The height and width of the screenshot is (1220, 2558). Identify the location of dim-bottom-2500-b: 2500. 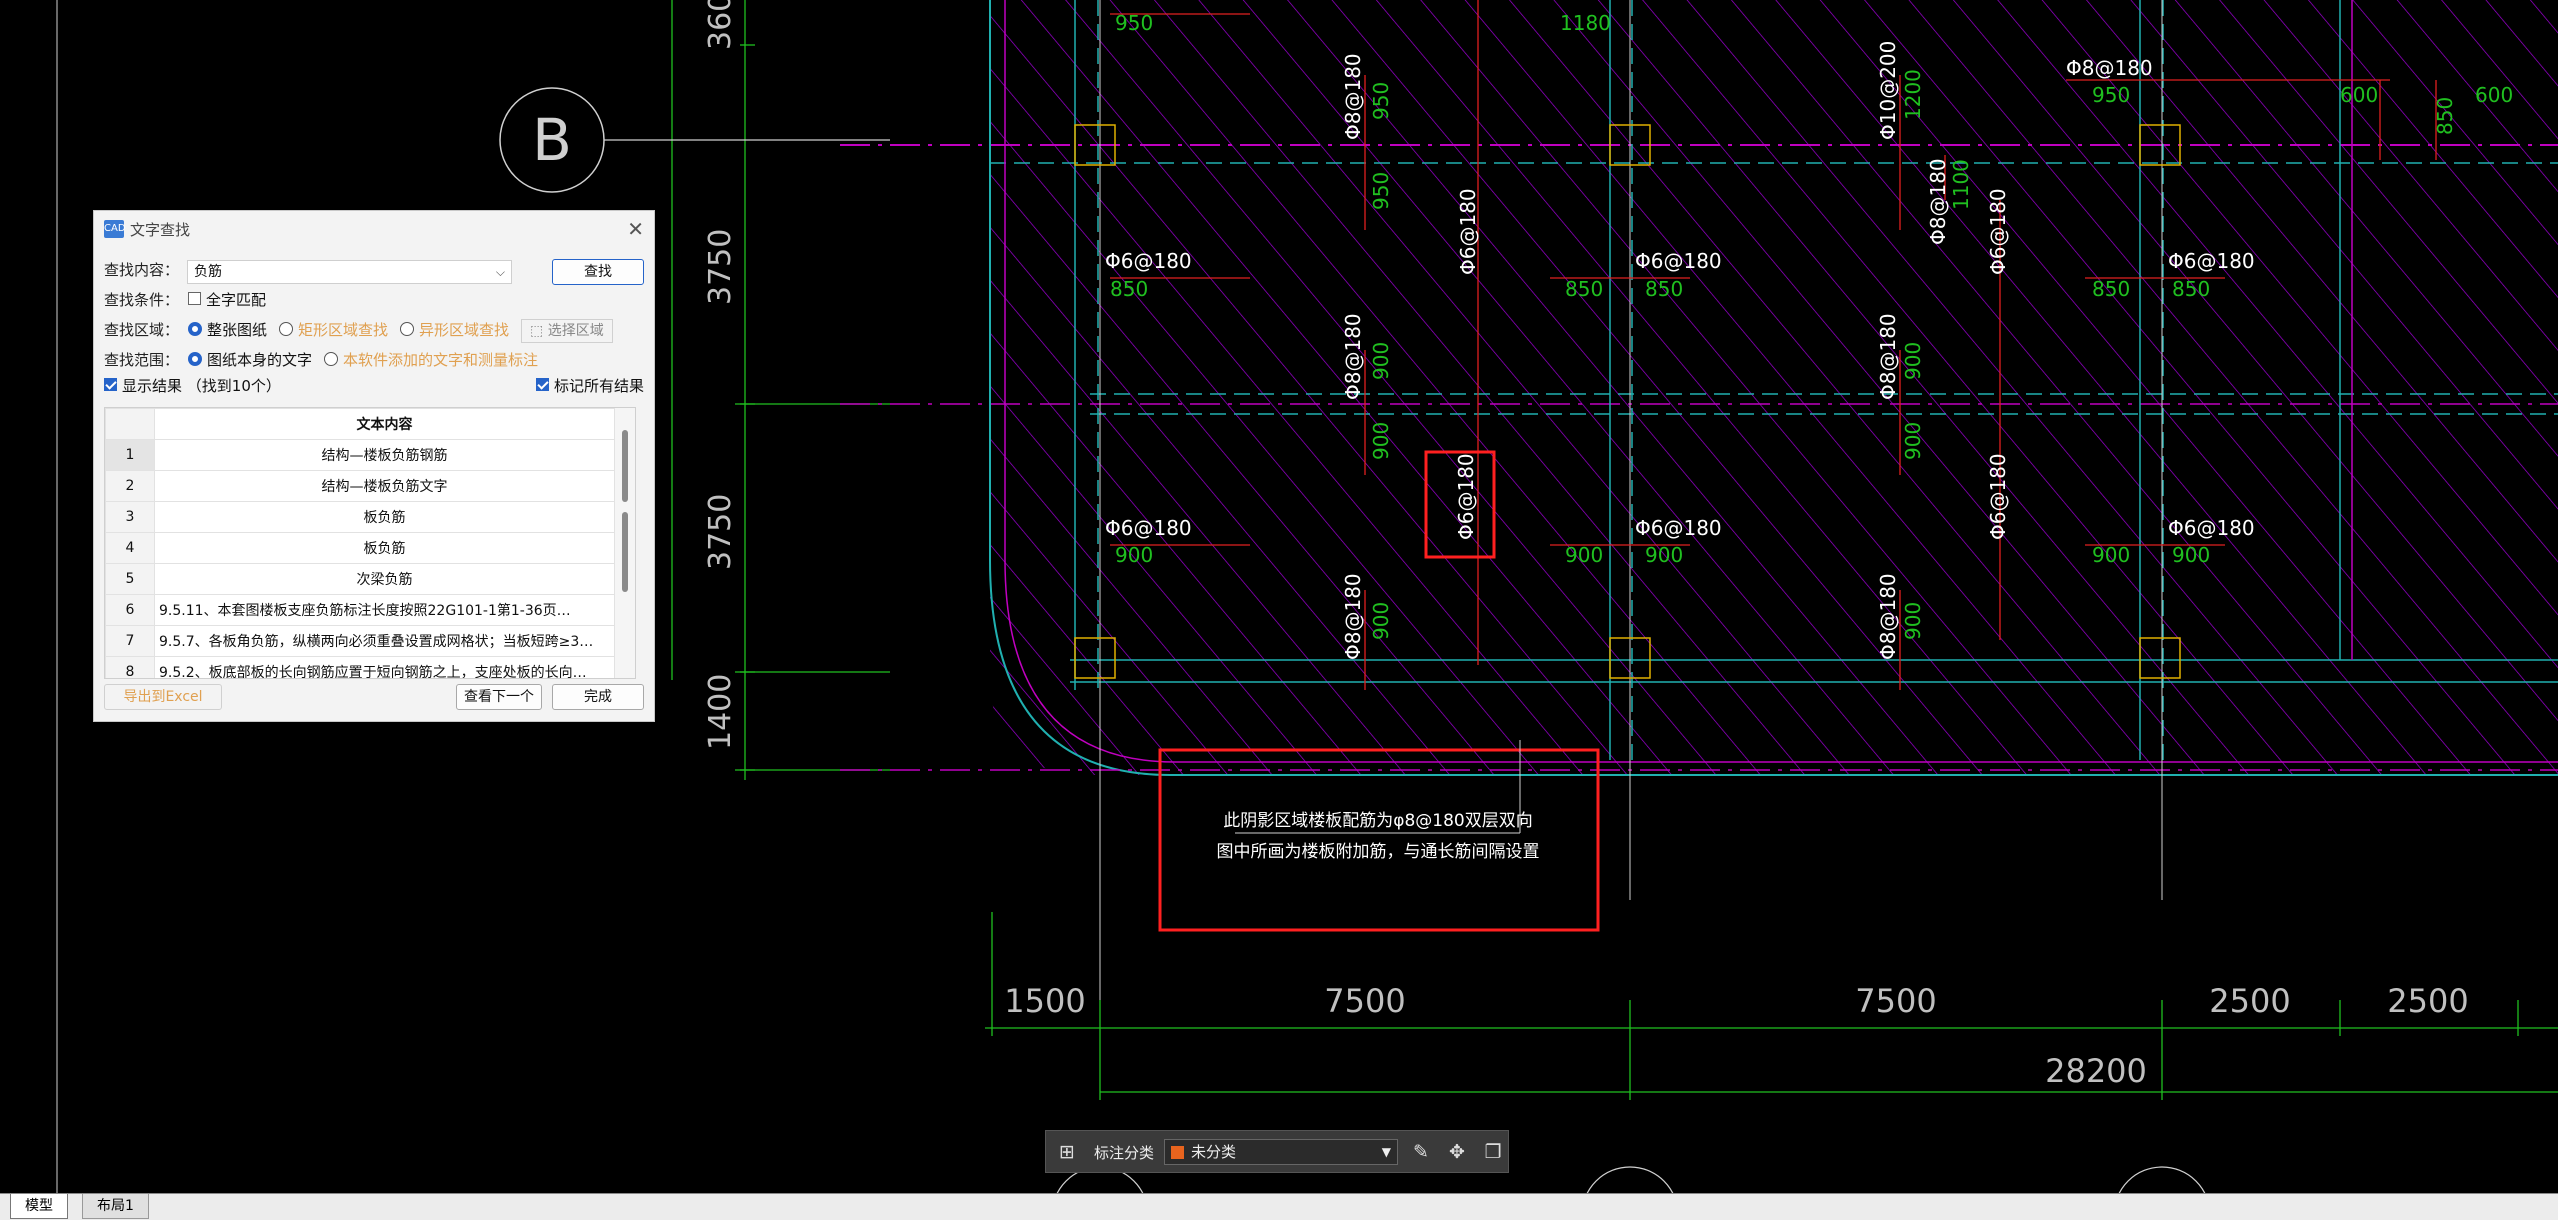
(2427, 1001).